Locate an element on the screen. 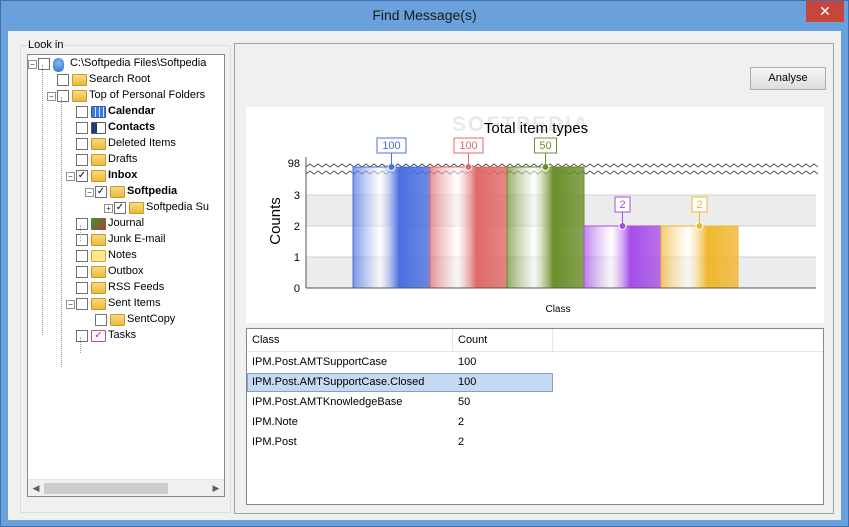  tree-item: Deleted Items is located at coordinates (147, 144).